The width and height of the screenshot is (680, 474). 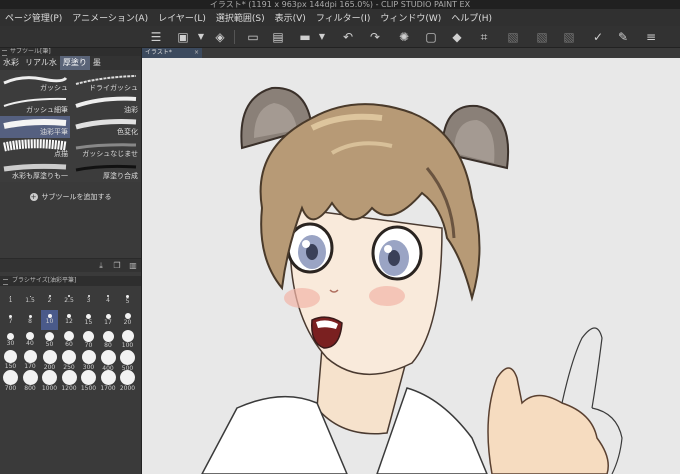 I want to click on document-tab: イラスト* ×, so click(x=172, y=53).